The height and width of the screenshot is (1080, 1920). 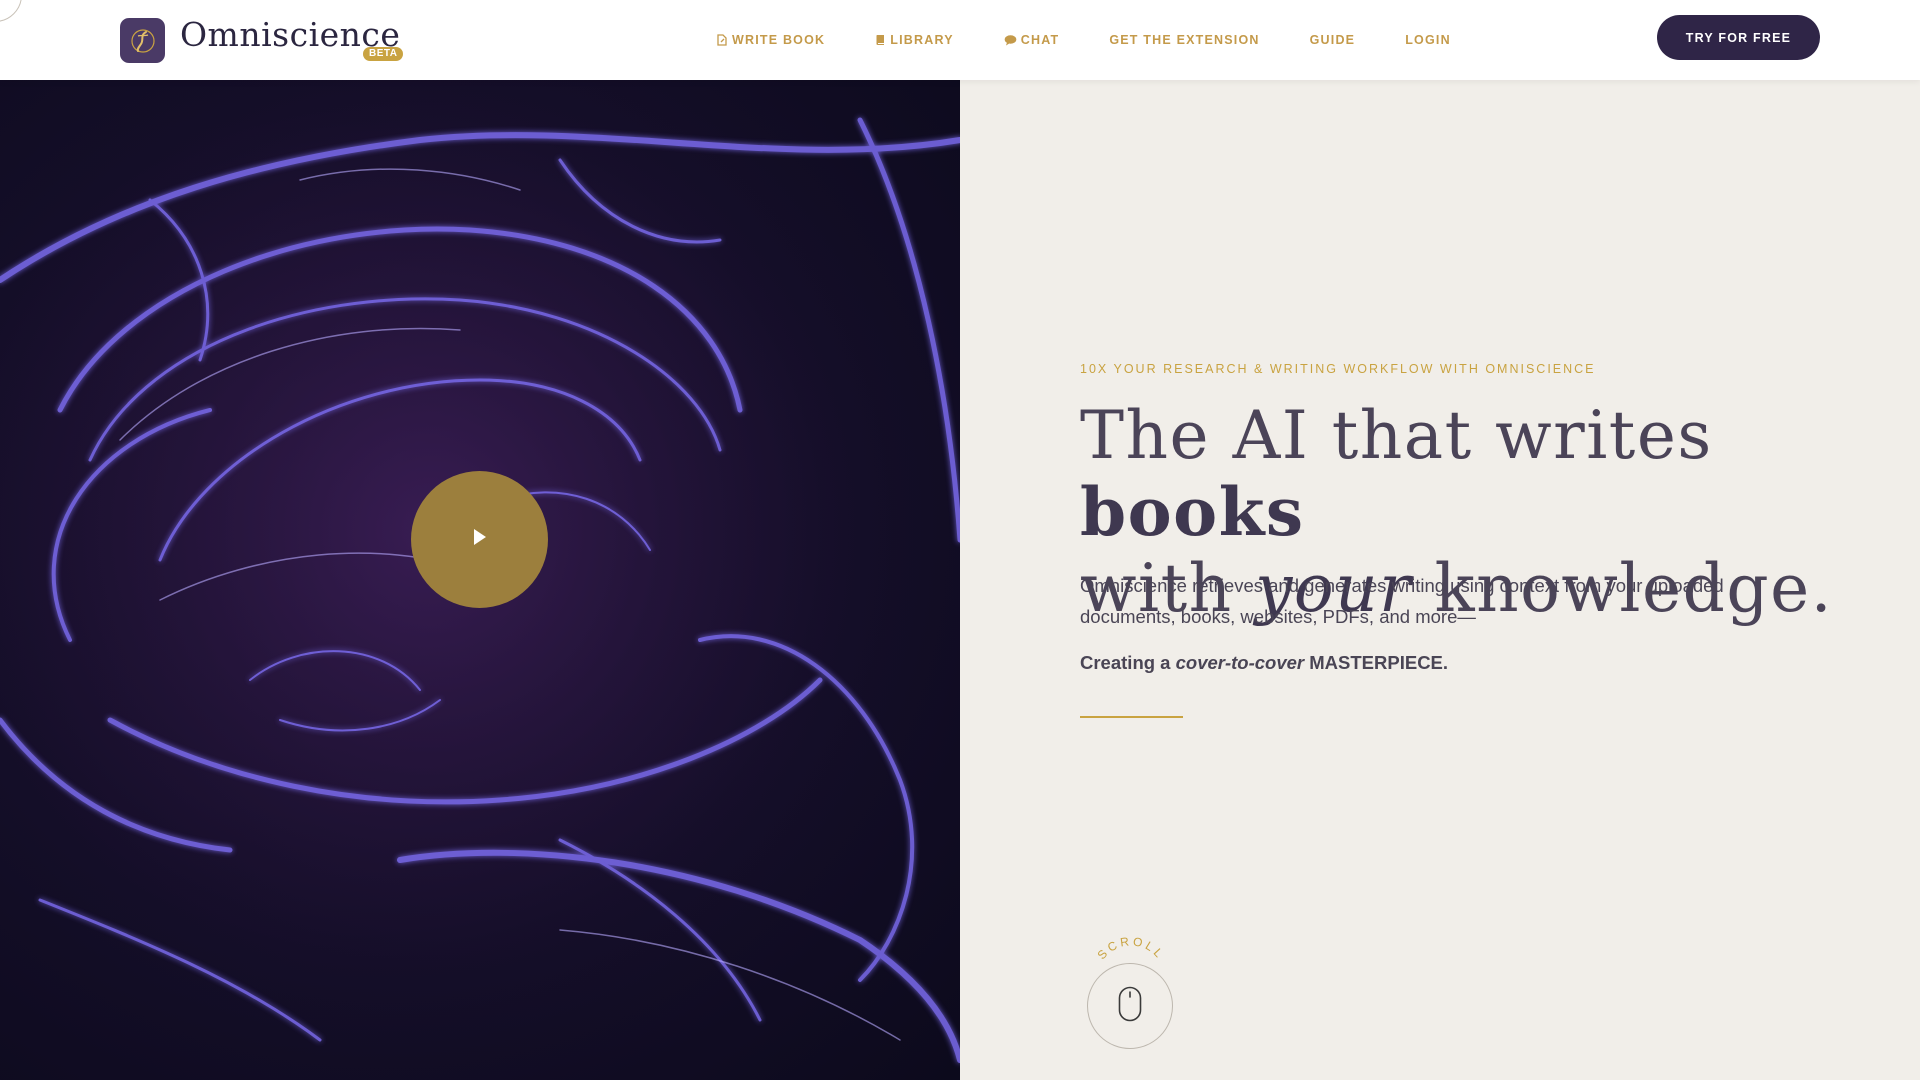 I want to click on library-icon, so click(x=880, y=40).